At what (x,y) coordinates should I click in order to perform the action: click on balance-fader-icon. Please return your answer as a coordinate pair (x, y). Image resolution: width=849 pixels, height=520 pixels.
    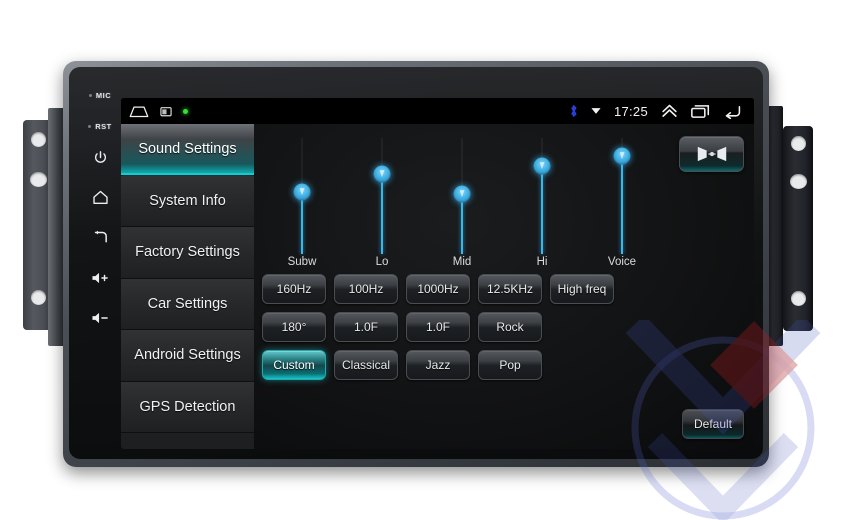
    Looking at the image, I should click on (711, 154).